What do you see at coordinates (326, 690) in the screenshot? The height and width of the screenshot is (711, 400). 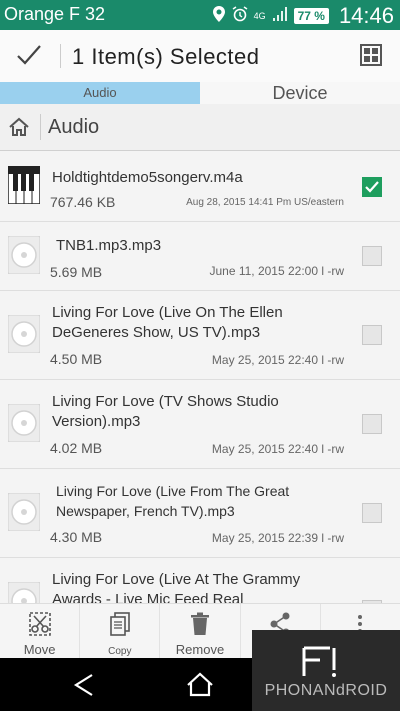 I see `watermark-text: PHONANdROID` at bounding box center [326, 690].